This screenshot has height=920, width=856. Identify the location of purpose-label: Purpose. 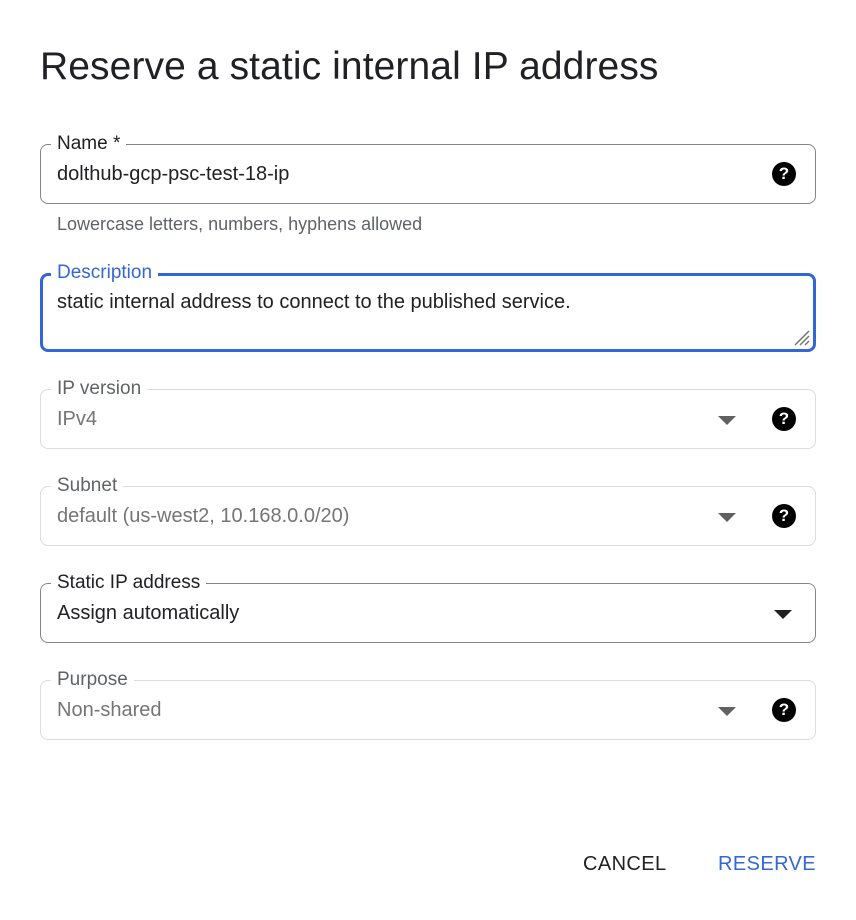
(92, 680).